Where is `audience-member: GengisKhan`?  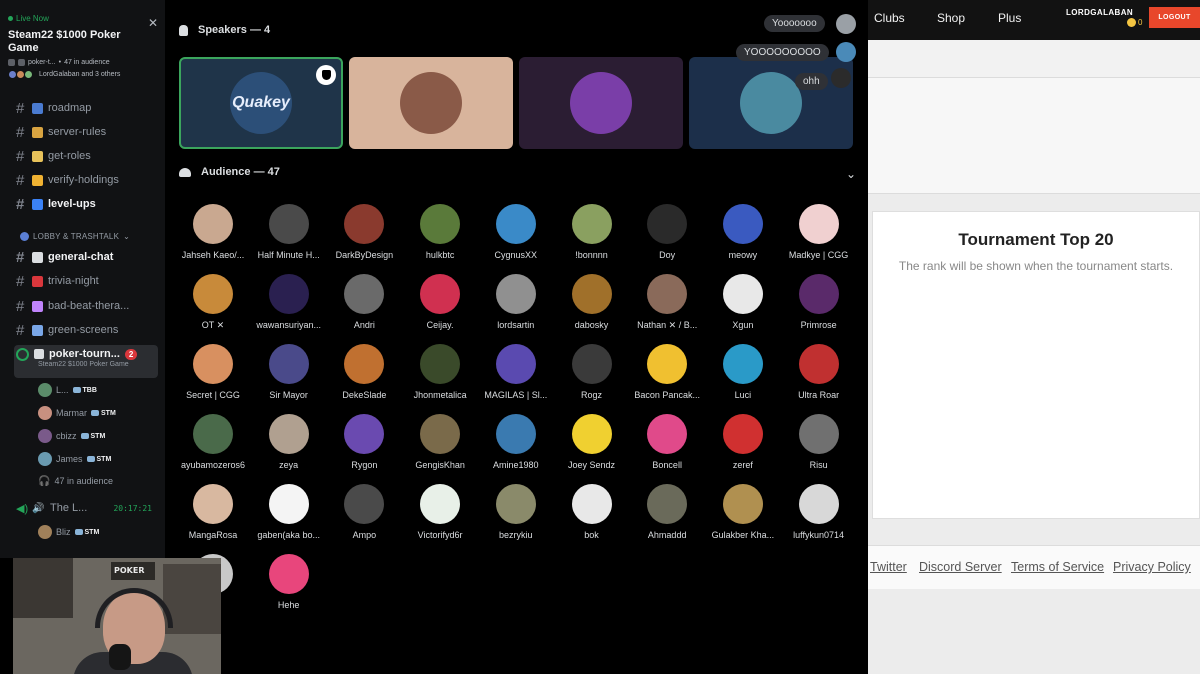 audience-member: GengisKhan is located at coordinates (440, 442).